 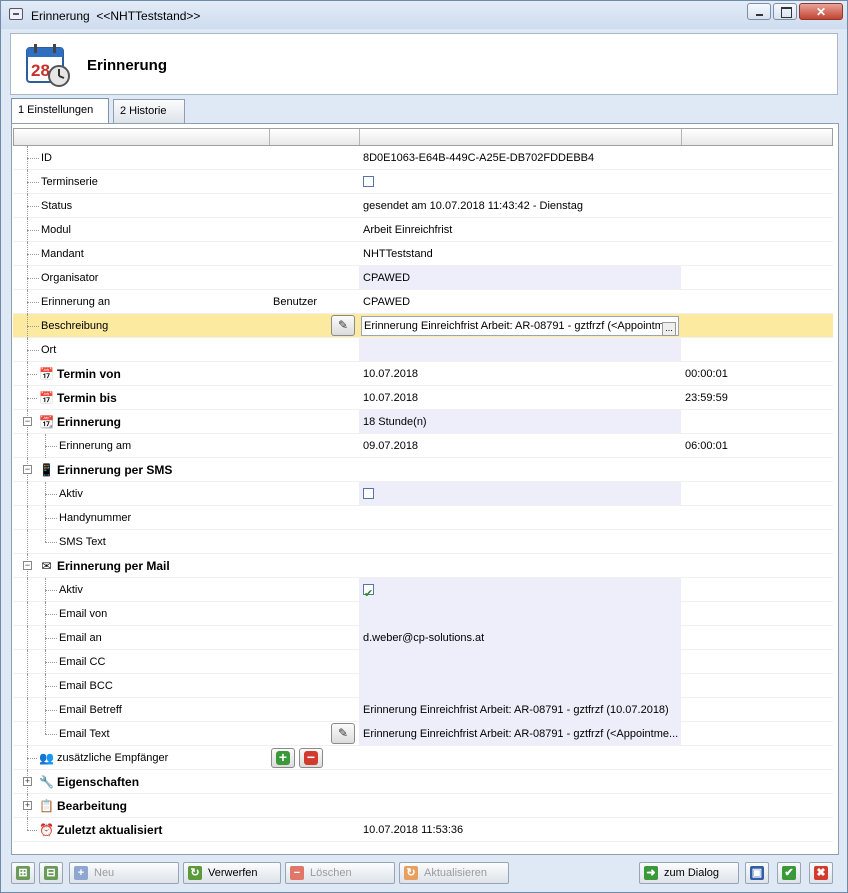 What do you see at coordinates (520, 374) in the screenshot?
I see `termin-von-date: 10.07.2018` at bounding box center [520, 374].